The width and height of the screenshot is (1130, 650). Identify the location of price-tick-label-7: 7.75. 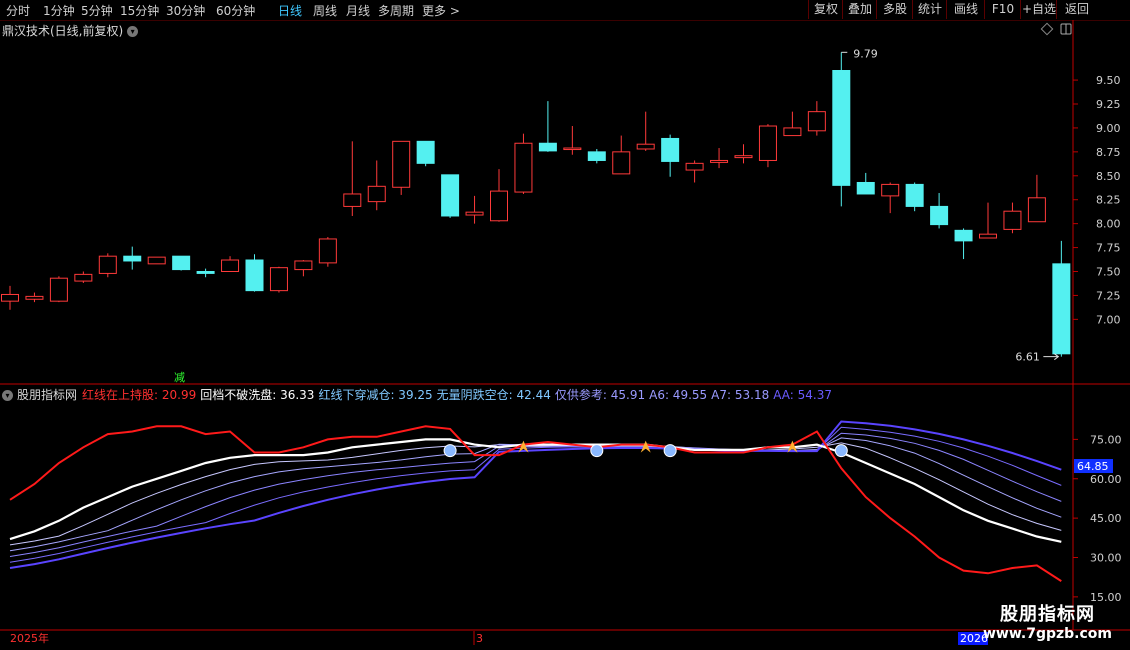
(1108, 248).